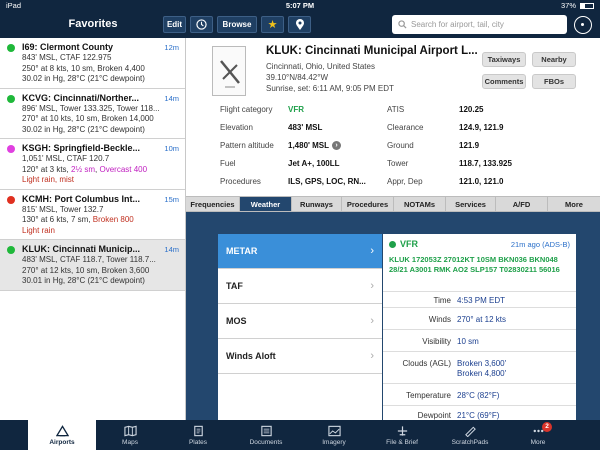 This screenshot has height=450, width=600. What do you see at coordinates (228, 163) in the screenshot?
I see `info-label: Fuel` at bounding box center [228, 163].